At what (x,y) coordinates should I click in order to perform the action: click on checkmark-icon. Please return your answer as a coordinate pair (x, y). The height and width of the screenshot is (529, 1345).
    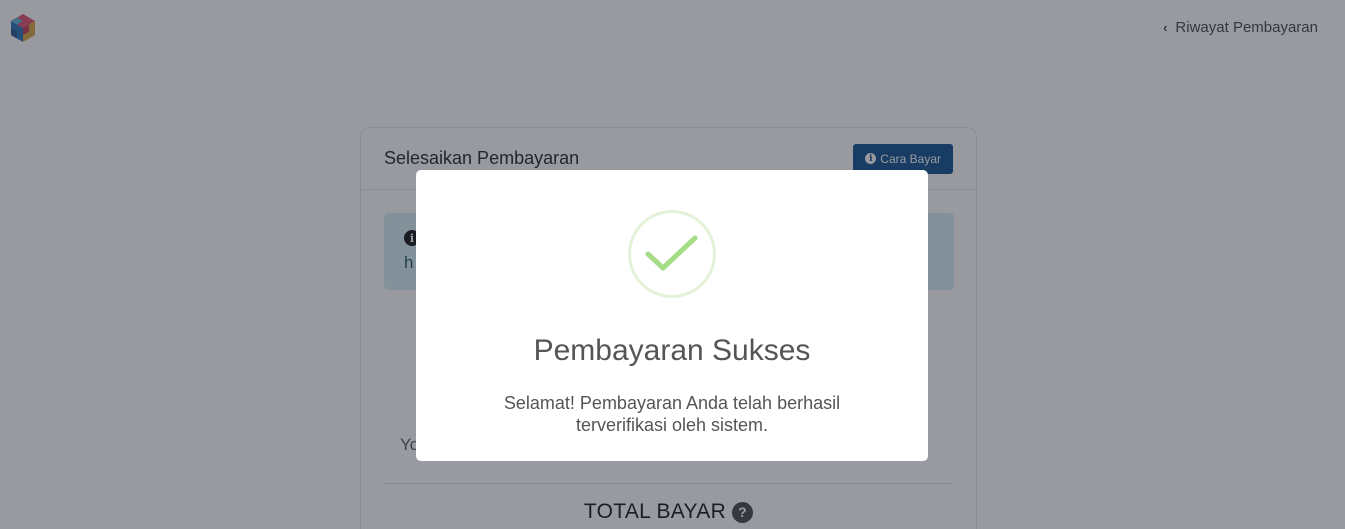
    Looking at the image, I should click on (671, 253).